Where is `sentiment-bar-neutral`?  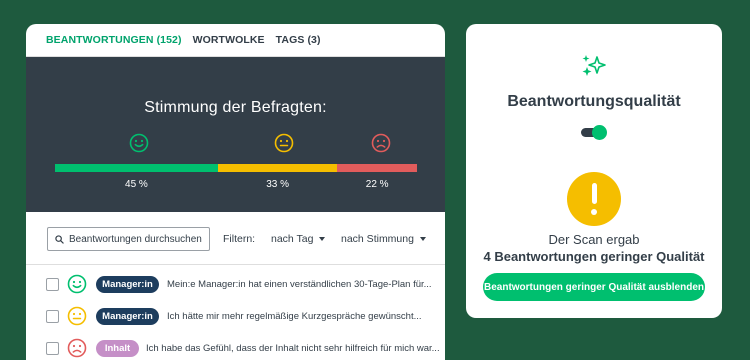
sentiment-bar-neutral is located at coordinates (277, 168).